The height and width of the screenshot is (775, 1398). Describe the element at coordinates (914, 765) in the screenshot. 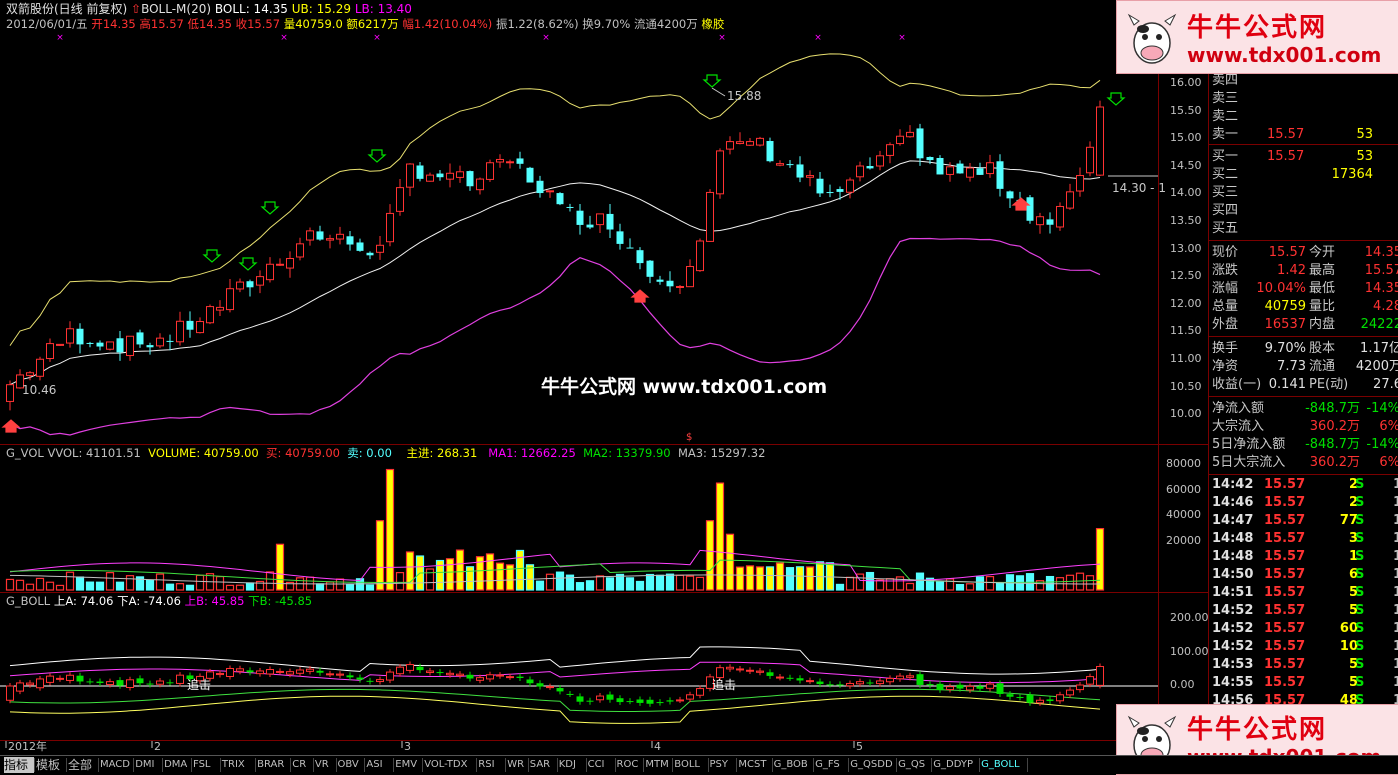

I see `tab-g-qs: G_QS` at that location.